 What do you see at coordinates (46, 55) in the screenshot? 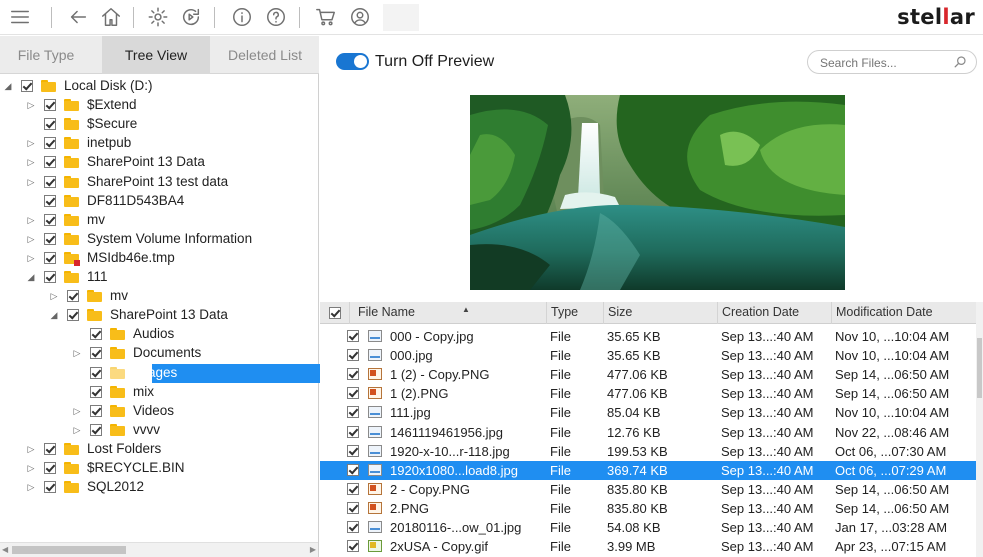
I see `tab-file-type: File Type` at bounding box center [46, 55].